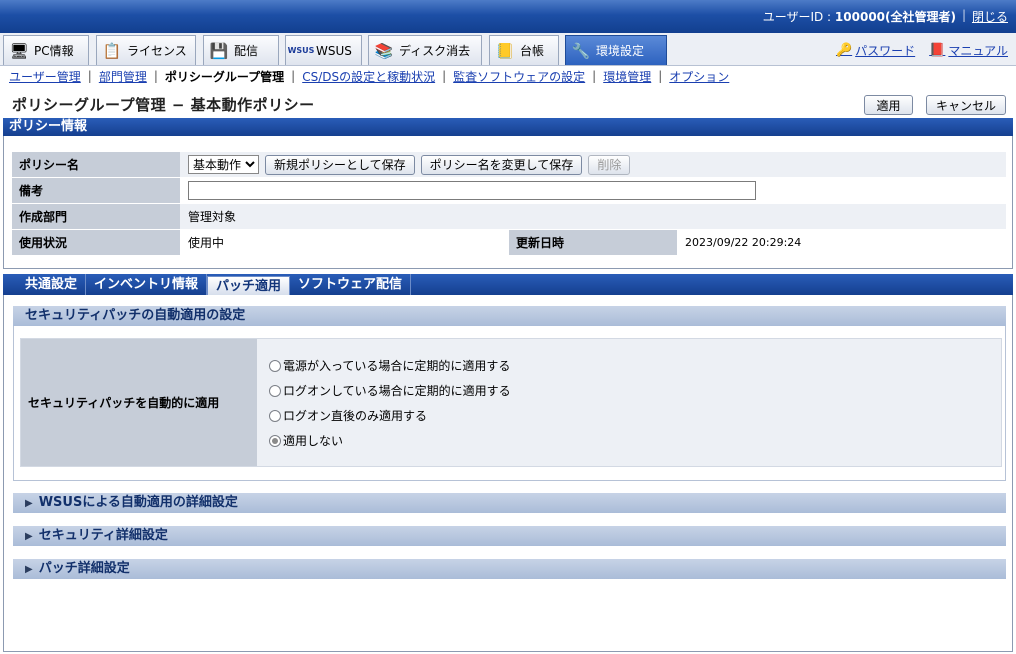 The height and width of the screenshot is (654, 1016). I want to click on security-detail-header: ▶ セキュリティ詳細設定, so click(509, 536).